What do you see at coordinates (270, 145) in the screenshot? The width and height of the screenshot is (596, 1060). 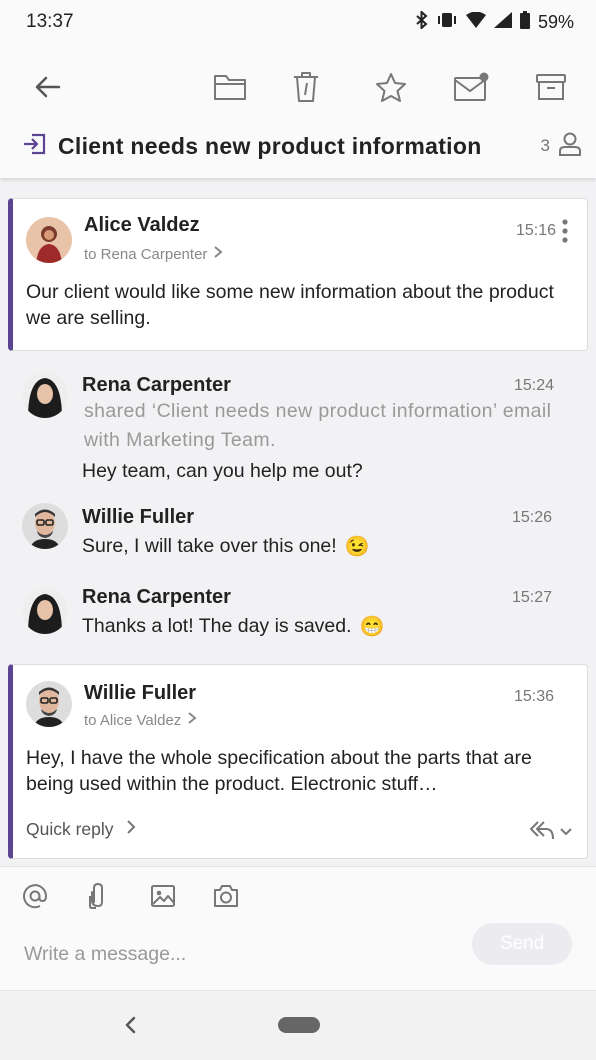 I see `conversation-subject: Client needs new product information` at bounding box center [270, 145].